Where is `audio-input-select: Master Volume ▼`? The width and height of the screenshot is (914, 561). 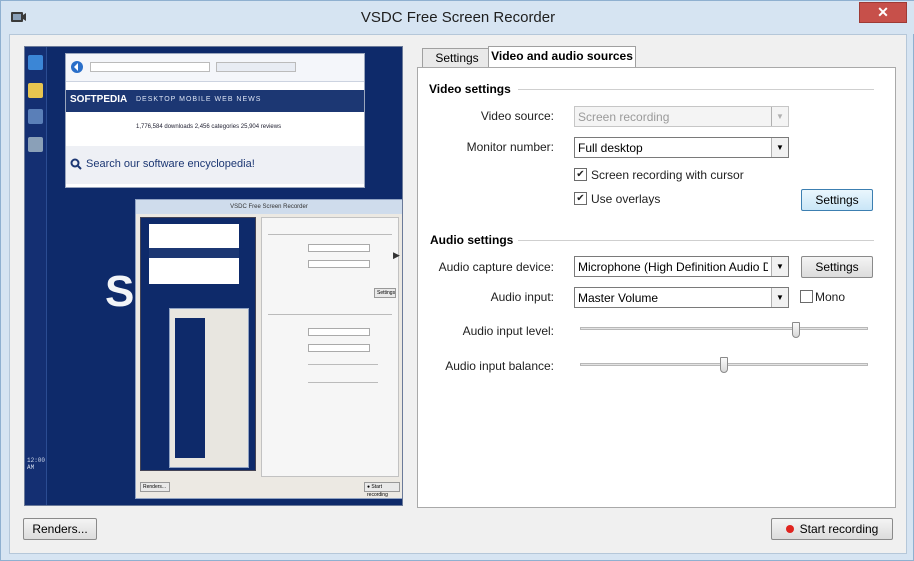
audio-input-select: Master Volume ▼ is located at coordinates (681, 297).